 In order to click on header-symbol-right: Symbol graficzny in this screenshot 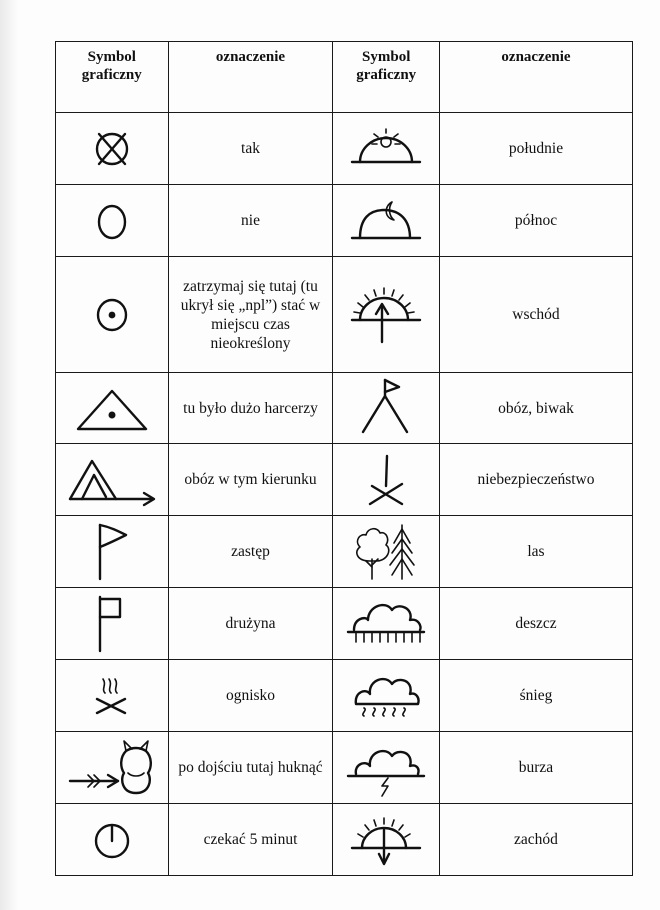, I will do `click(386, 77)`.